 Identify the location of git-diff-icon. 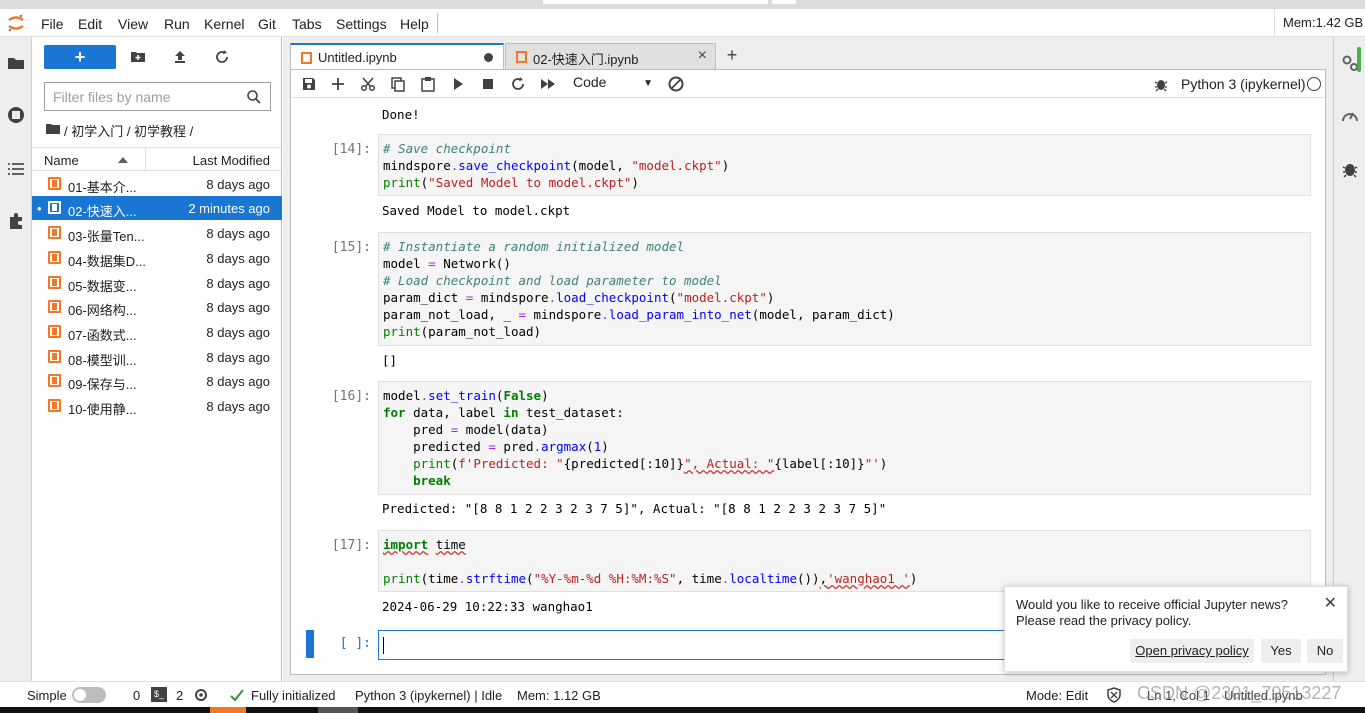
(676, 84).